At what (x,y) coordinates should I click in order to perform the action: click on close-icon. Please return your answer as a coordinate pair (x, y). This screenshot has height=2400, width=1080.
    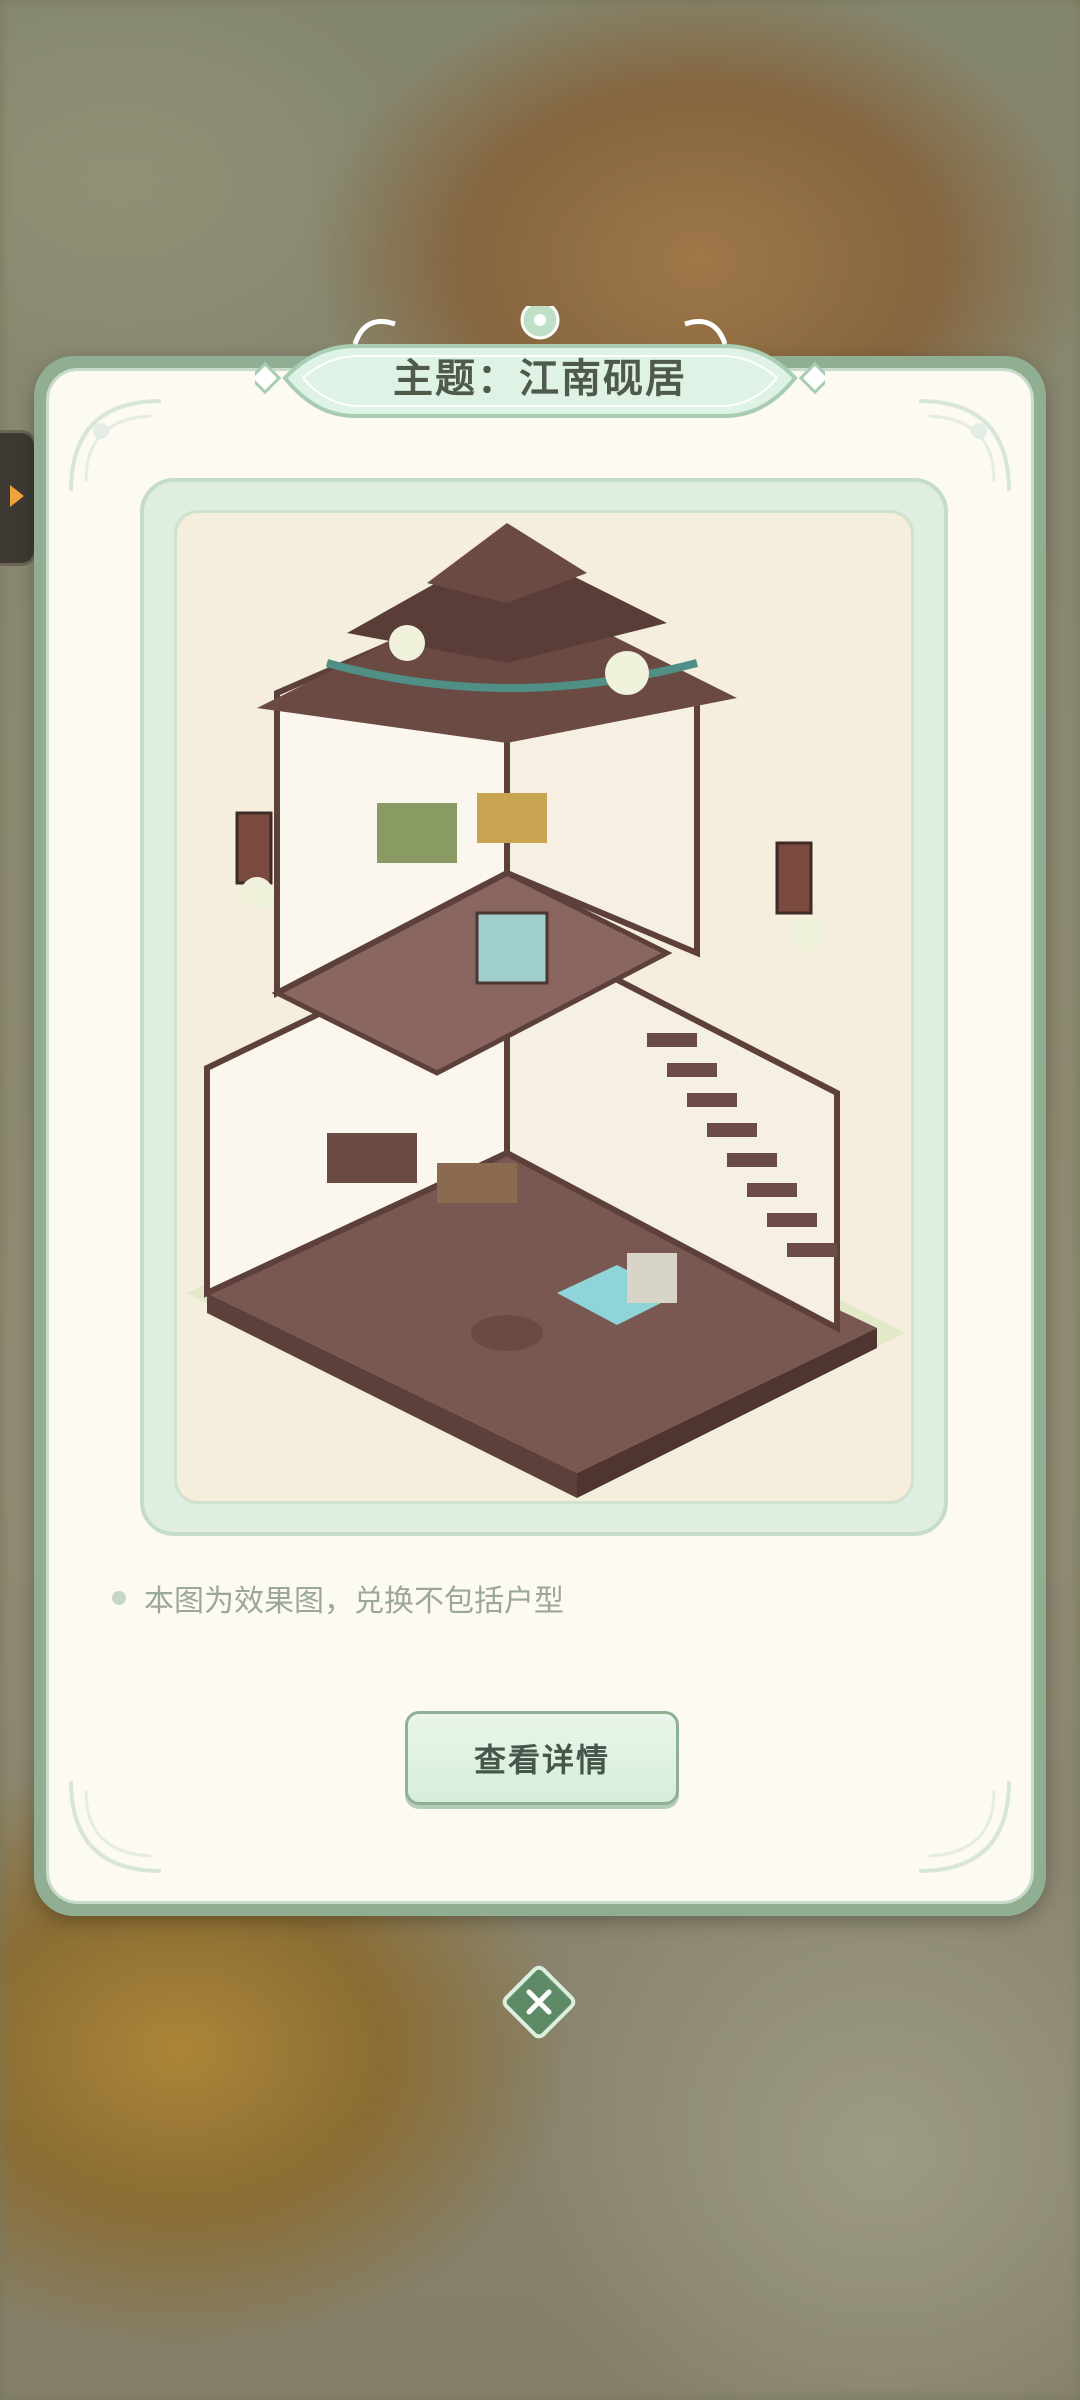
    Looking at the image, I should click on (539, 2002).